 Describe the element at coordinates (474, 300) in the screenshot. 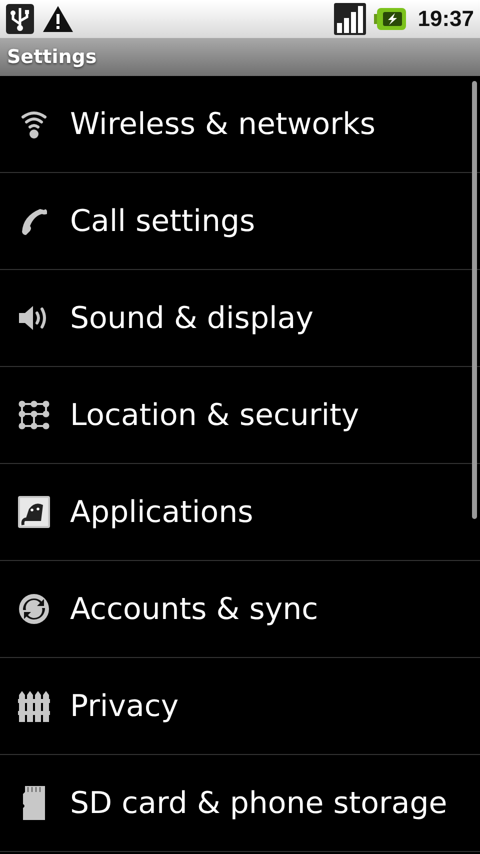

I see `scrollbar` at that location.